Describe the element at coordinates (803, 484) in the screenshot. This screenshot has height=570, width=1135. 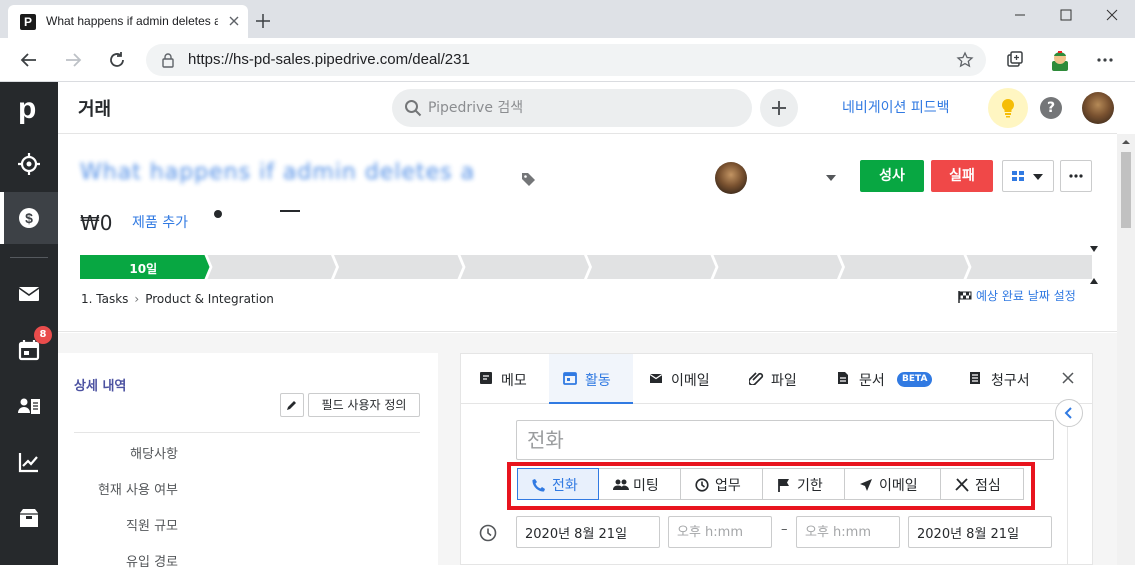
I see `type-deadline-button: 기한` at that location.